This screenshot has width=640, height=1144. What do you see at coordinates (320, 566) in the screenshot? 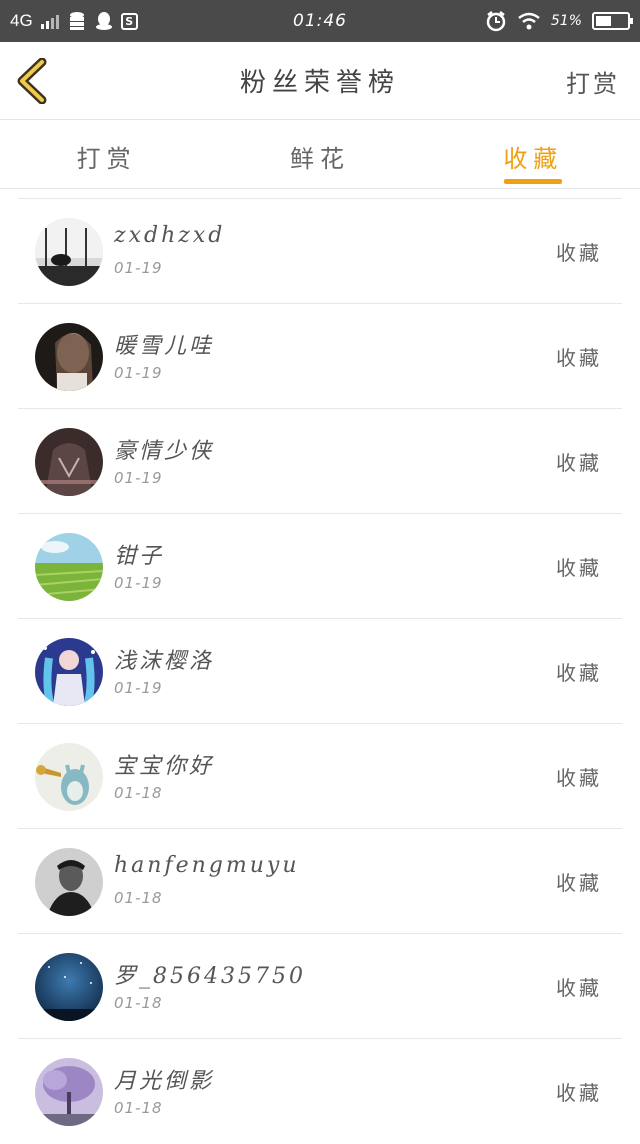
I see `list-item: 钳子 01-19 收藏` at bounding box center [320, 566].